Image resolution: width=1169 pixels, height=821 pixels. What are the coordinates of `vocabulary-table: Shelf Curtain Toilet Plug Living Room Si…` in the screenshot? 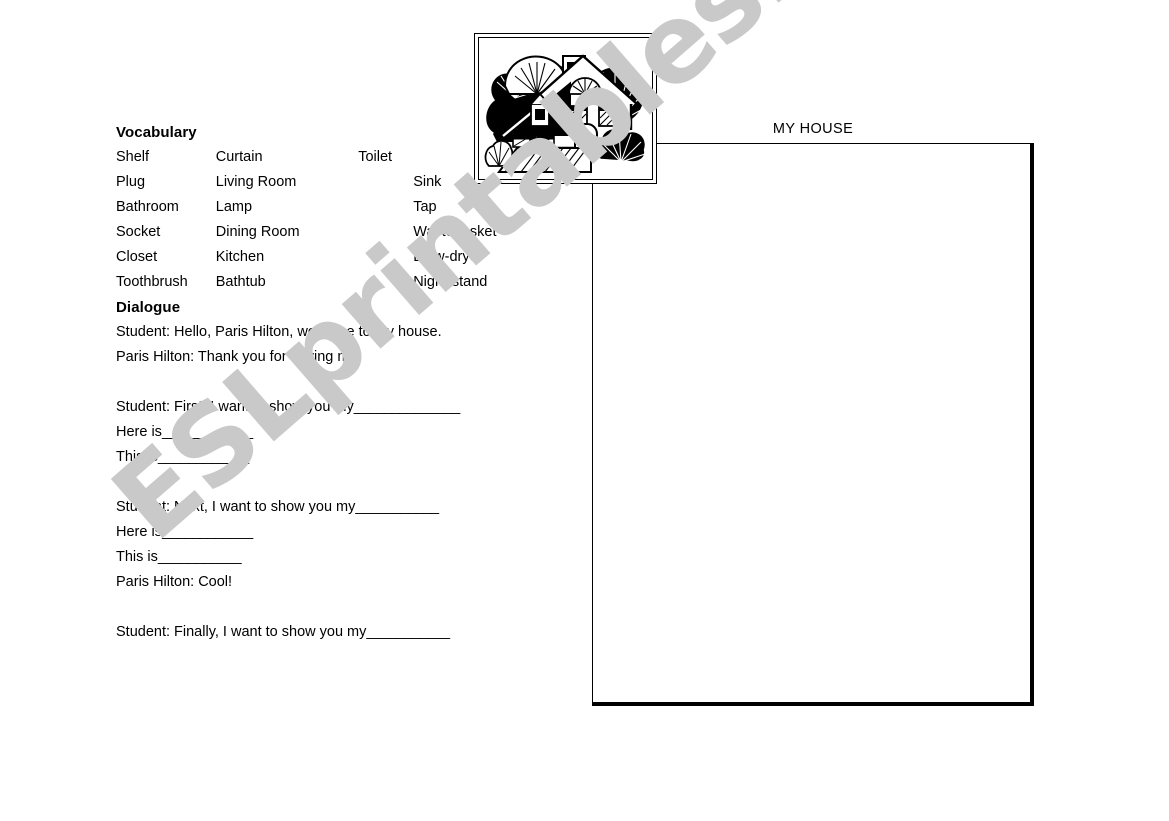 It's located at (326, 220).